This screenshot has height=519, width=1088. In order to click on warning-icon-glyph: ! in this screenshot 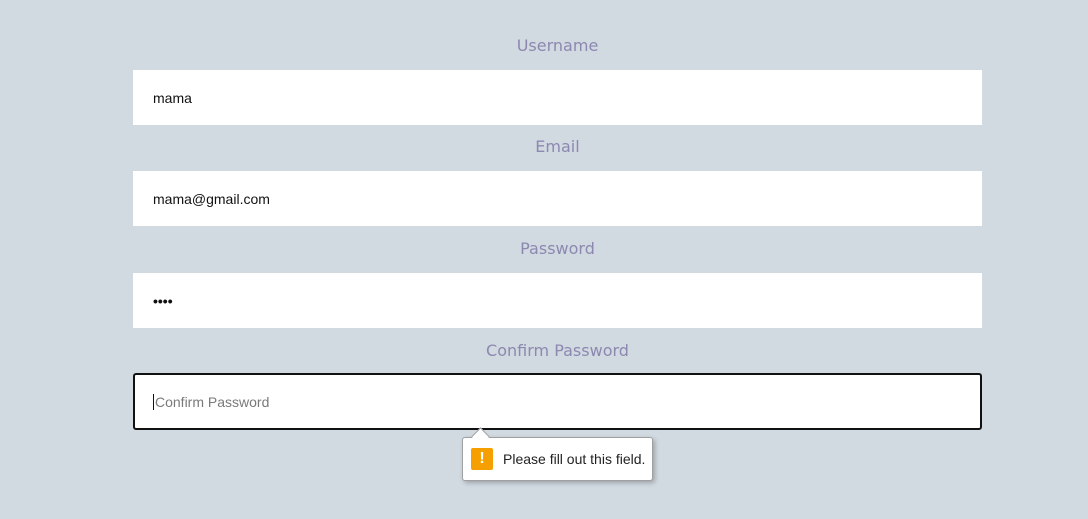, I will do `click(482, 458)`.